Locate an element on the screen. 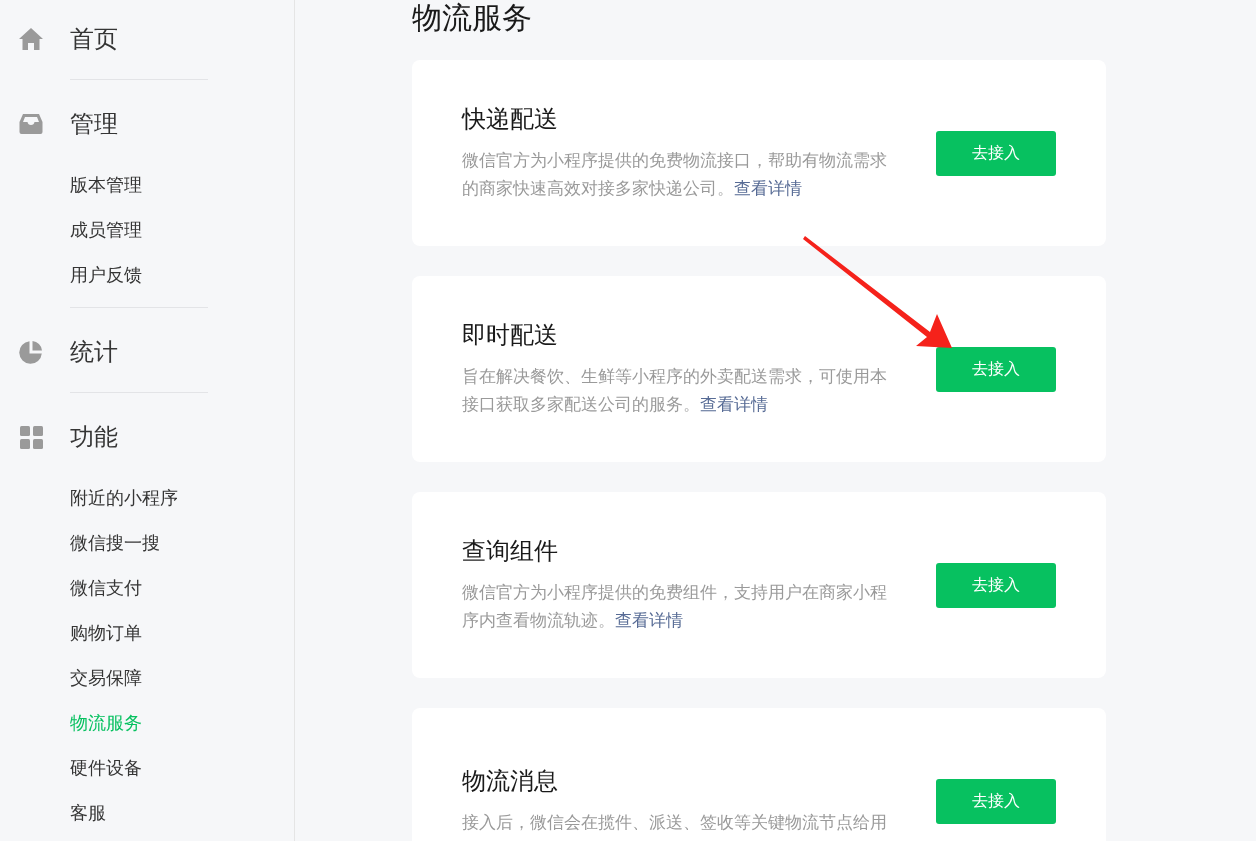  service-title: 物流消息 is located at coordinates (510, 781).